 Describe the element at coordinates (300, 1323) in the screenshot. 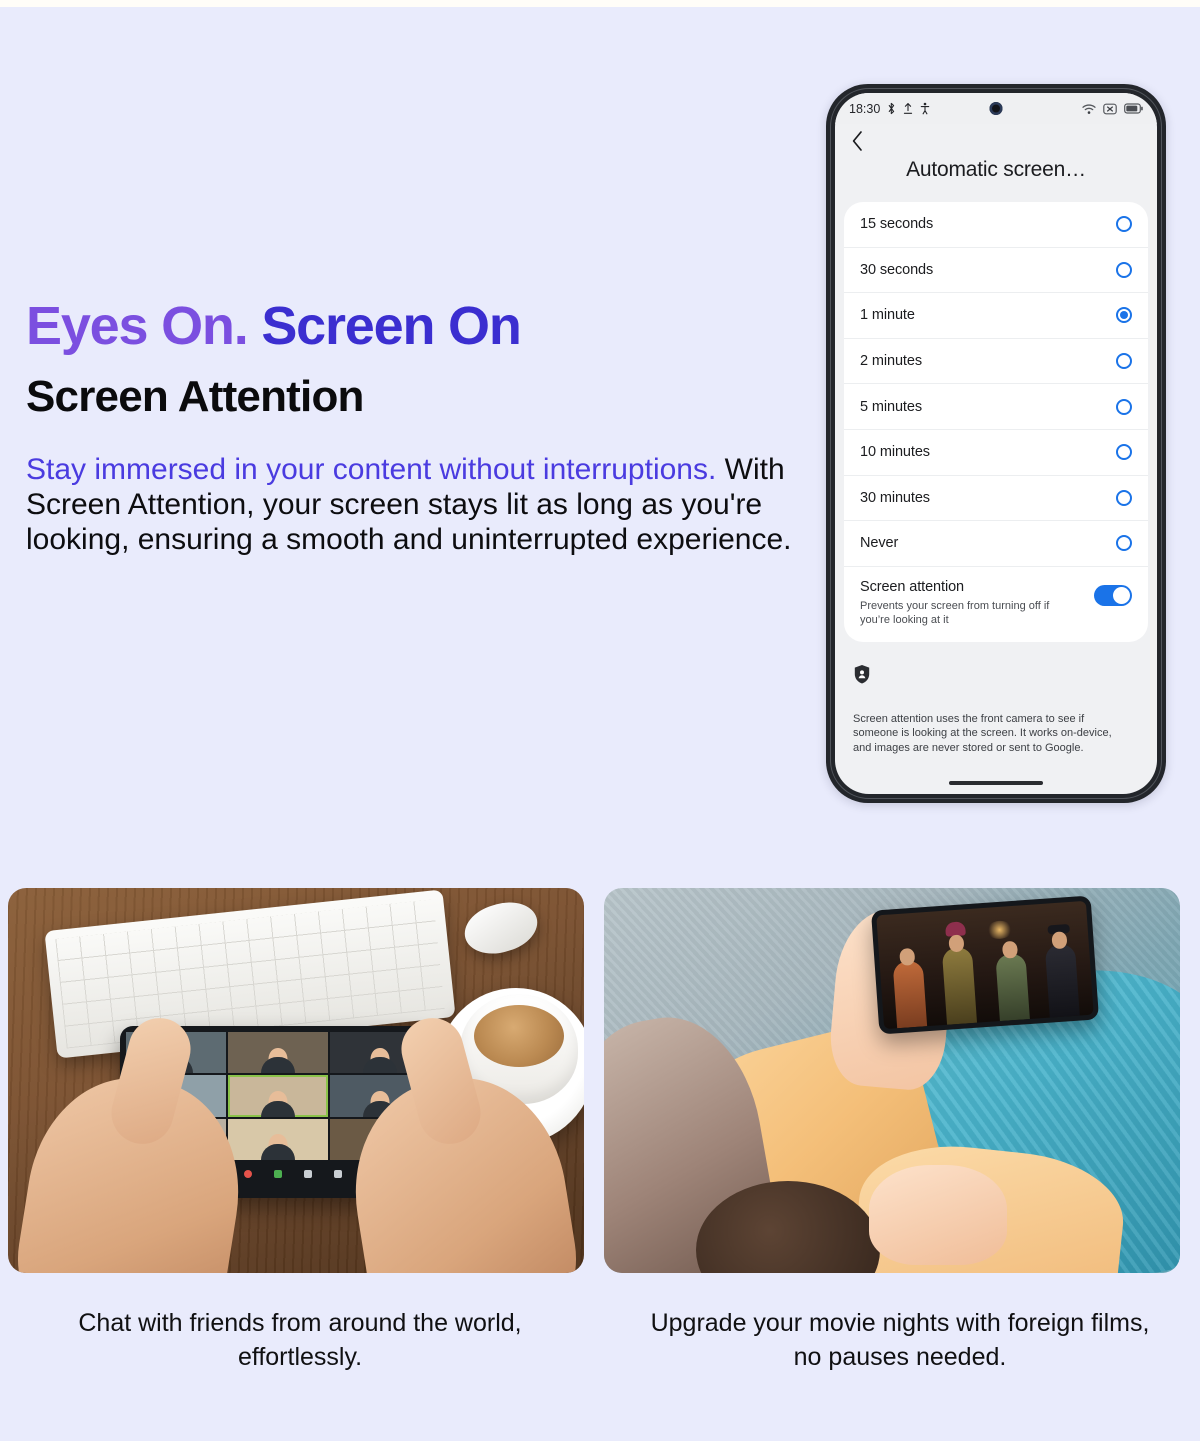

I see `caption-line: Chat with friends from around the world,` at that location.